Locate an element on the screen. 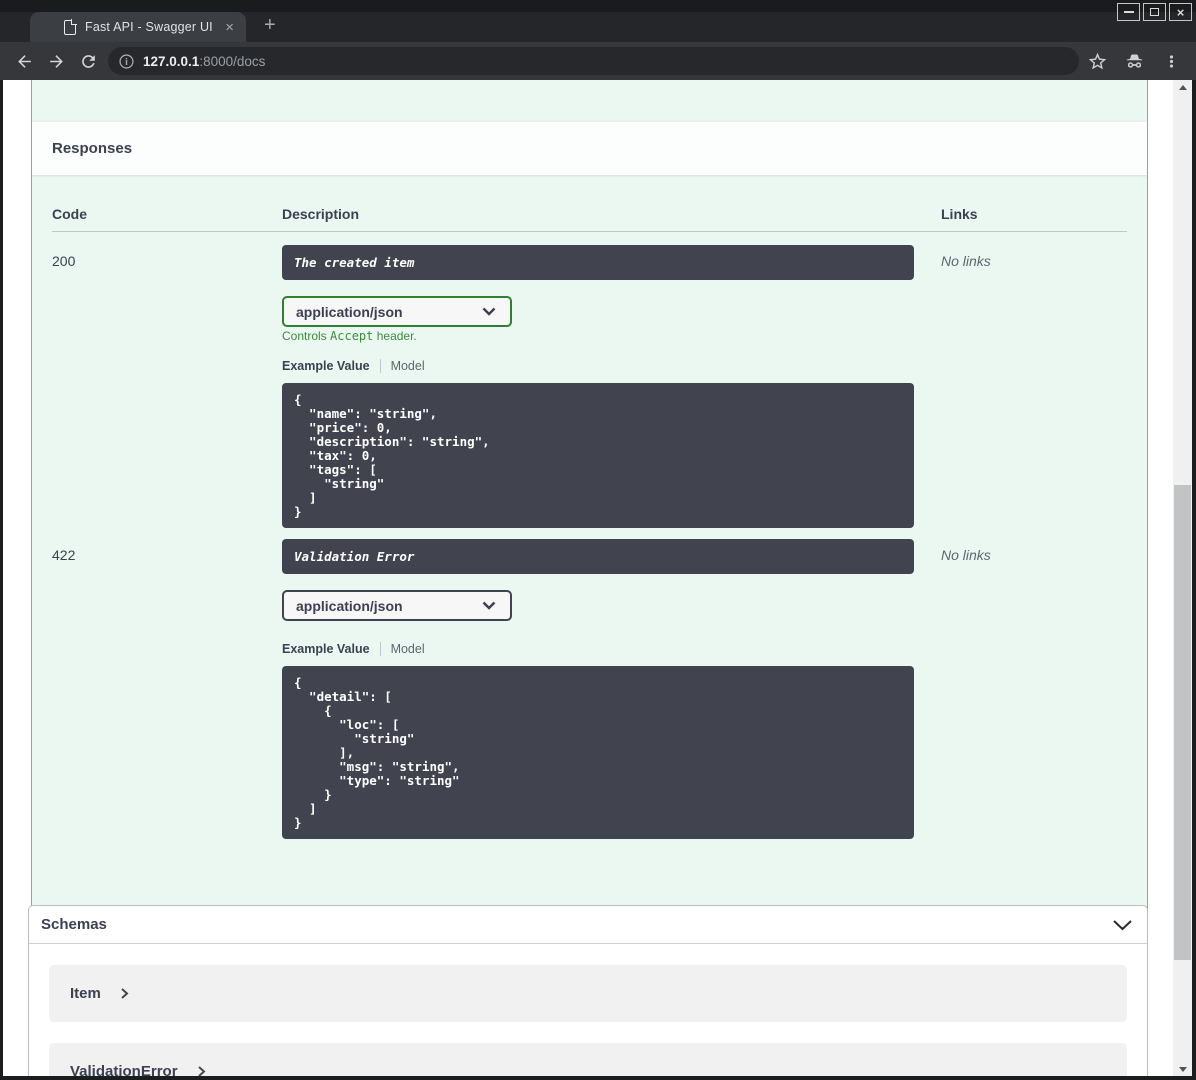 This screenshot has width=1196, height=1080. column-header-code: Code is located at coordinates (69, 214).